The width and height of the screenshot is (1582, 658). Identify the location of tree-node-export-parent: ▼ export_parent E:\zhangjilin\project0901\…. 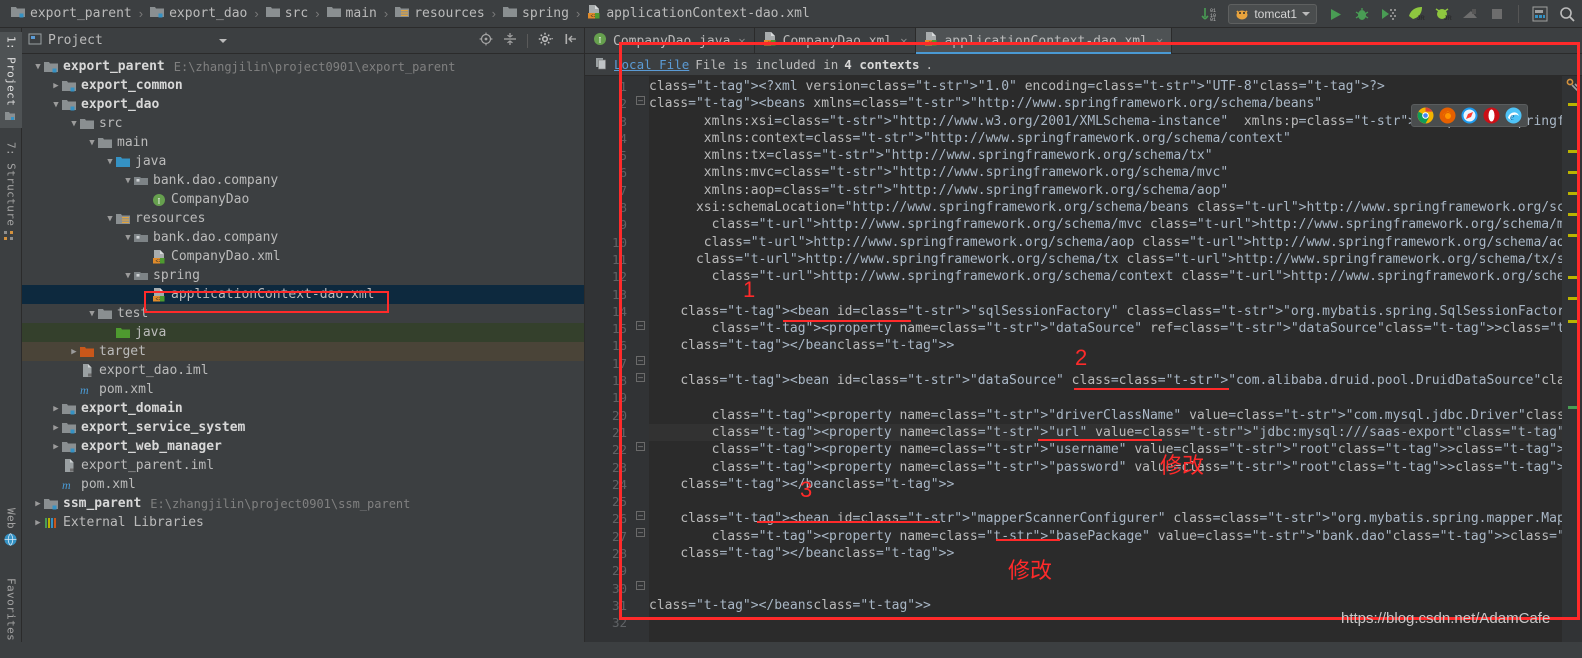
(303, 66).